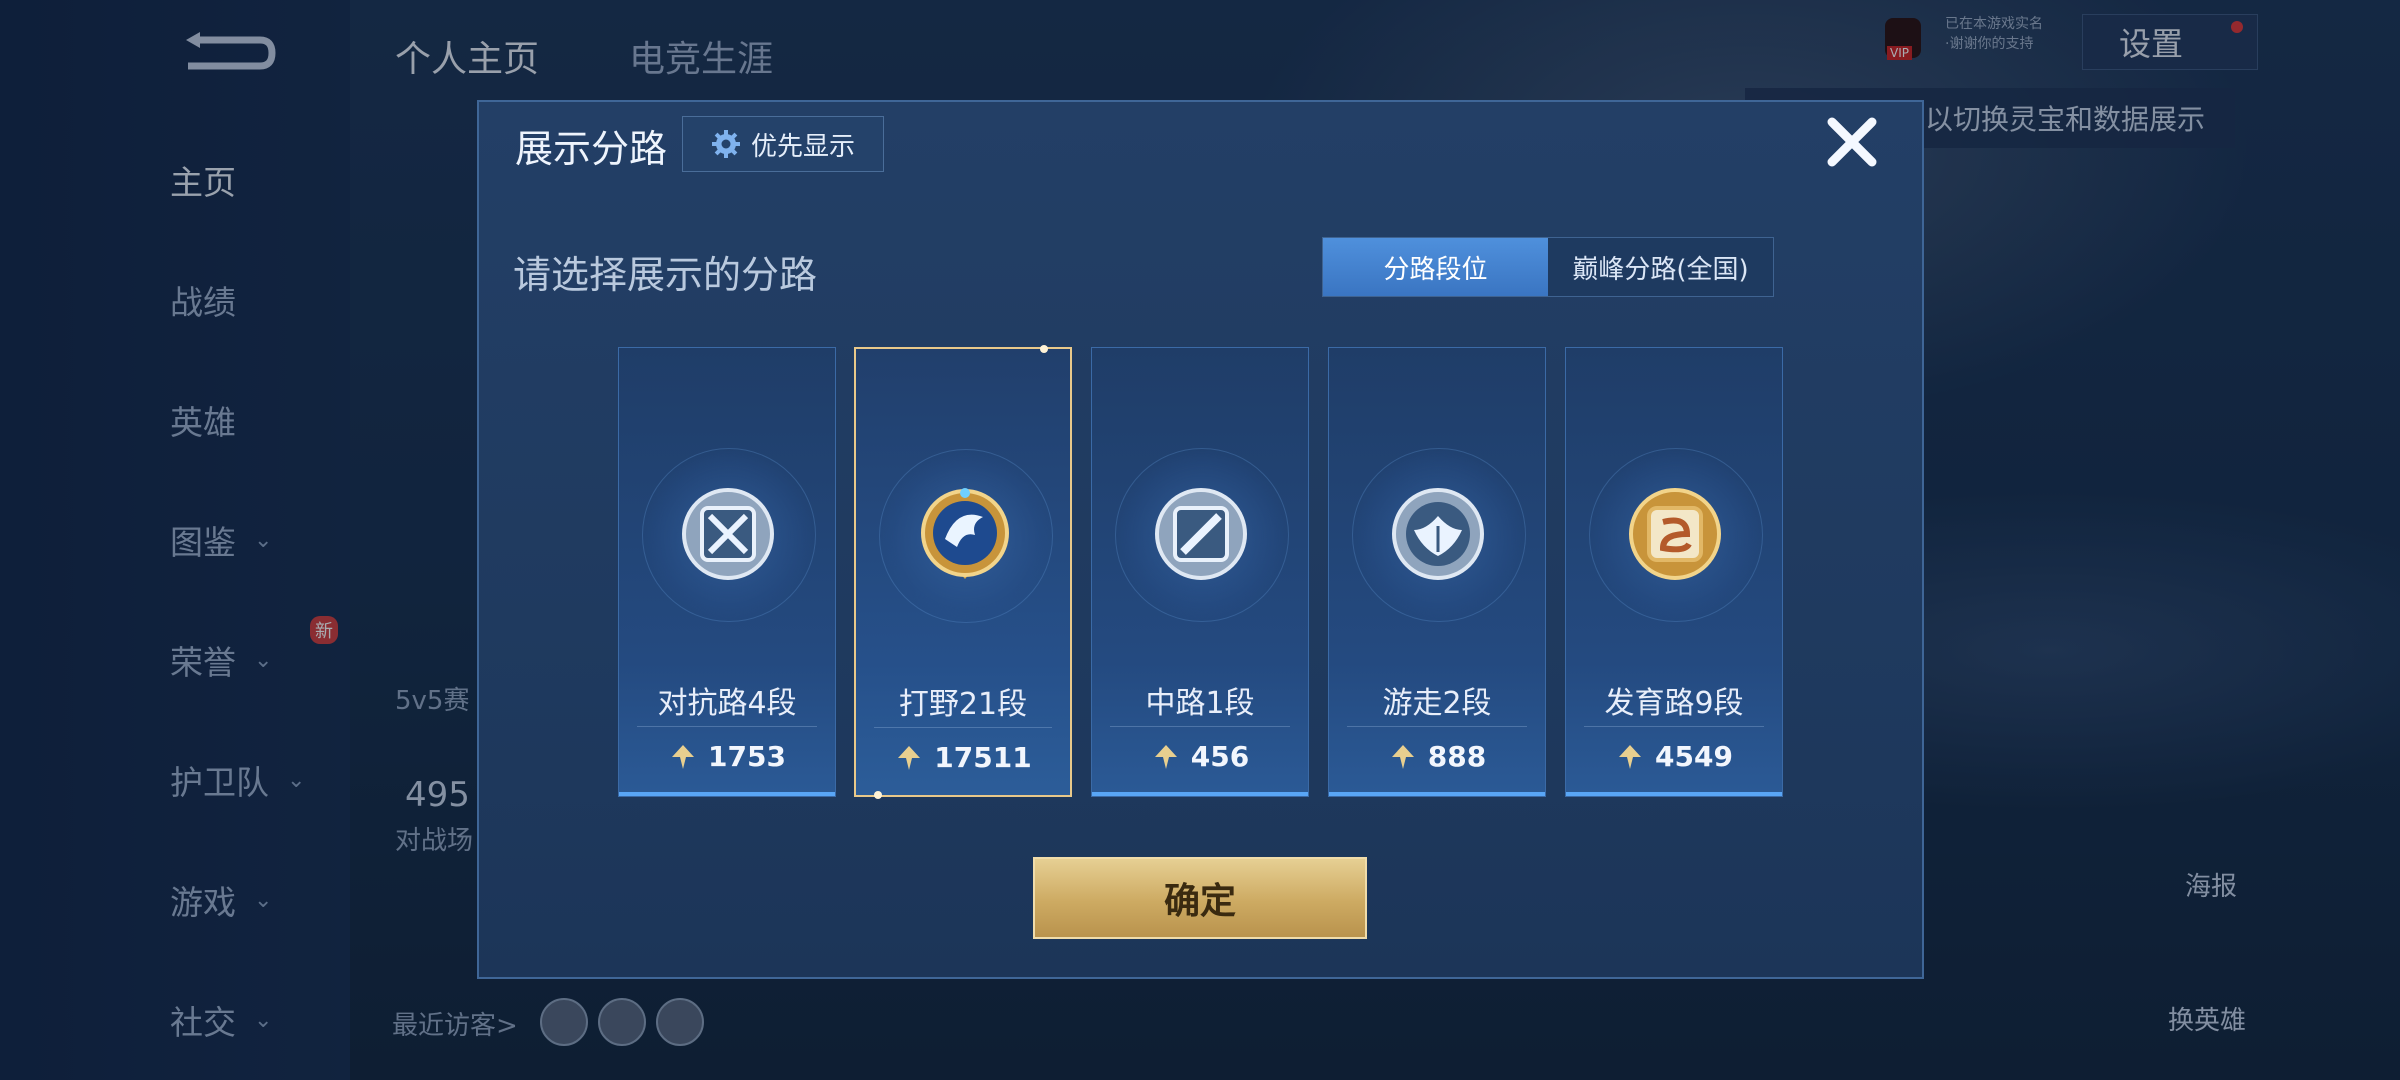 This screenshot has height=1080, width=2400. What do you see at coordinates (1675, 534) in the screenshot?
I see `marksman-icon` at bounding box center [1675, 534].